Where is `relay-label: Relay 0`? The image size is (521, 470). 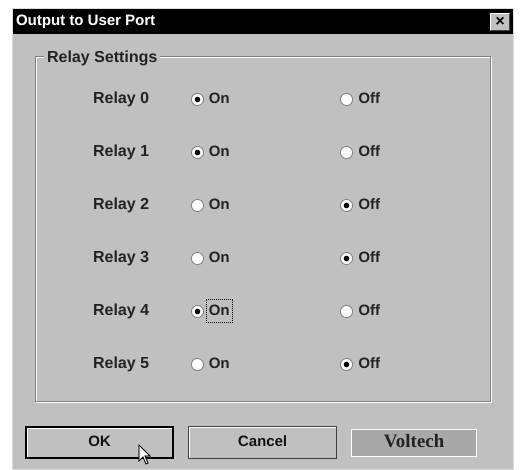
relay-label: Relay 0 is located at coordinates (121, 99).